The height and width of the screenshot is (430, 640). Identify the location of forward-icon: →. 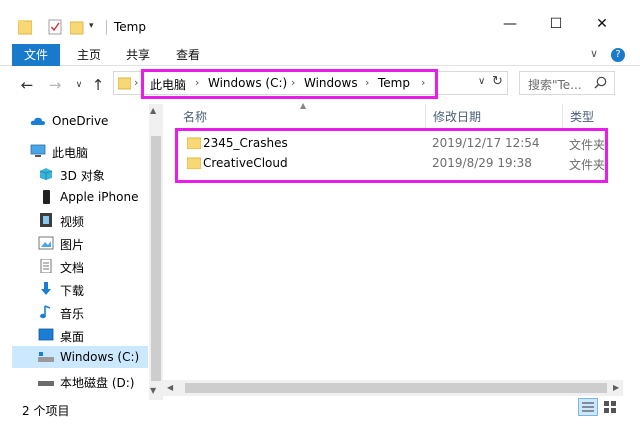
(55, 85).